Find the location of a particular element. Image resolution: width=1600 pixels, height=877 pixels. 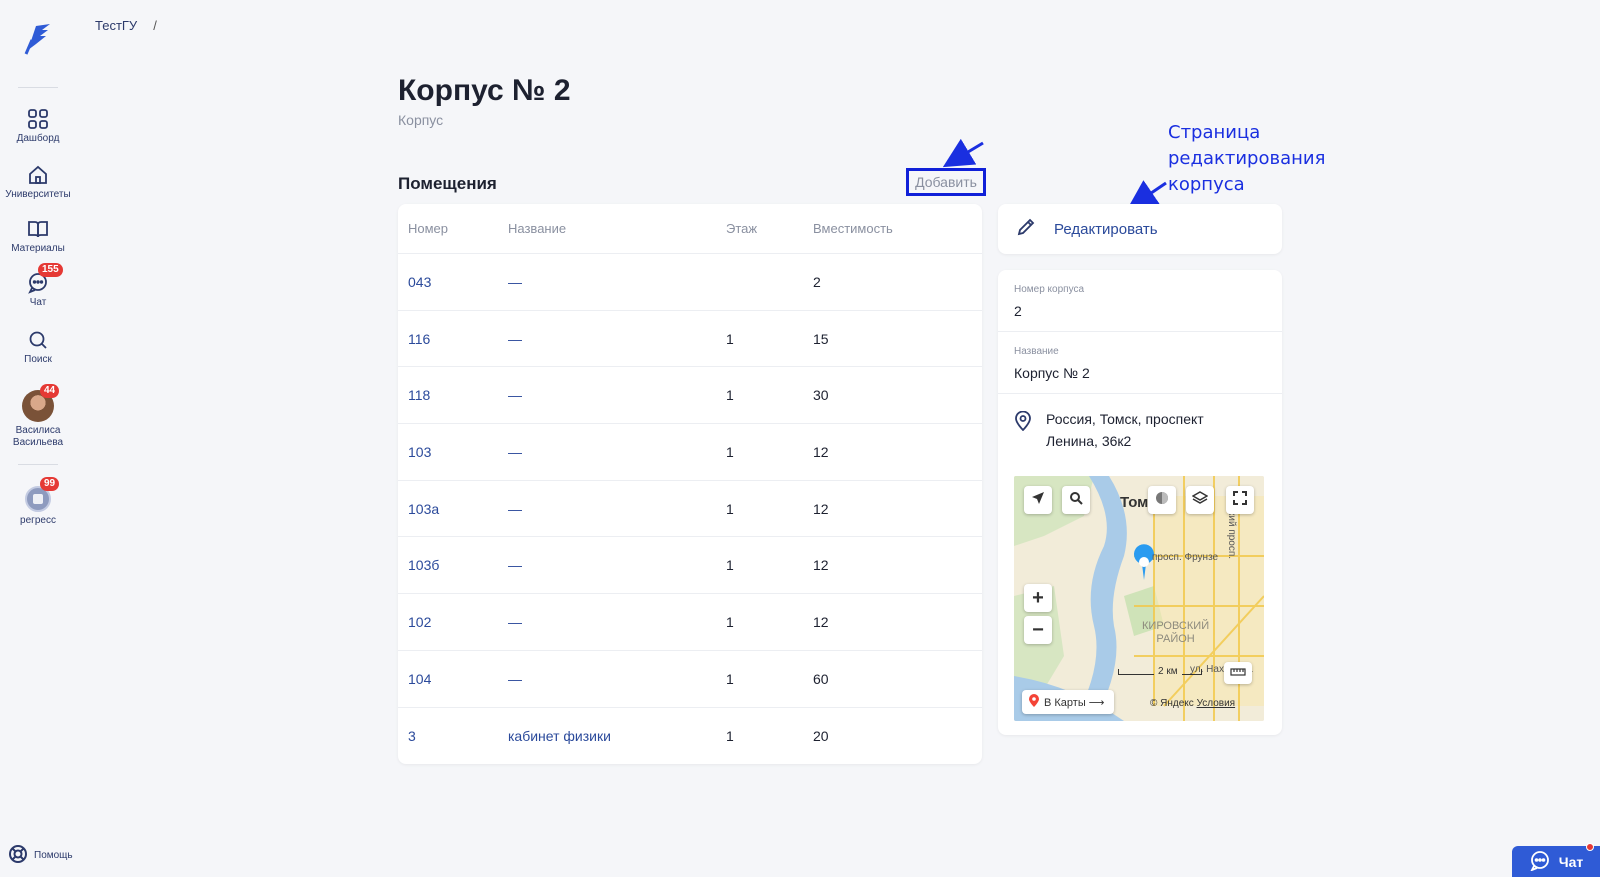

col-floor: Этаж is located at coordinates (759, 228).